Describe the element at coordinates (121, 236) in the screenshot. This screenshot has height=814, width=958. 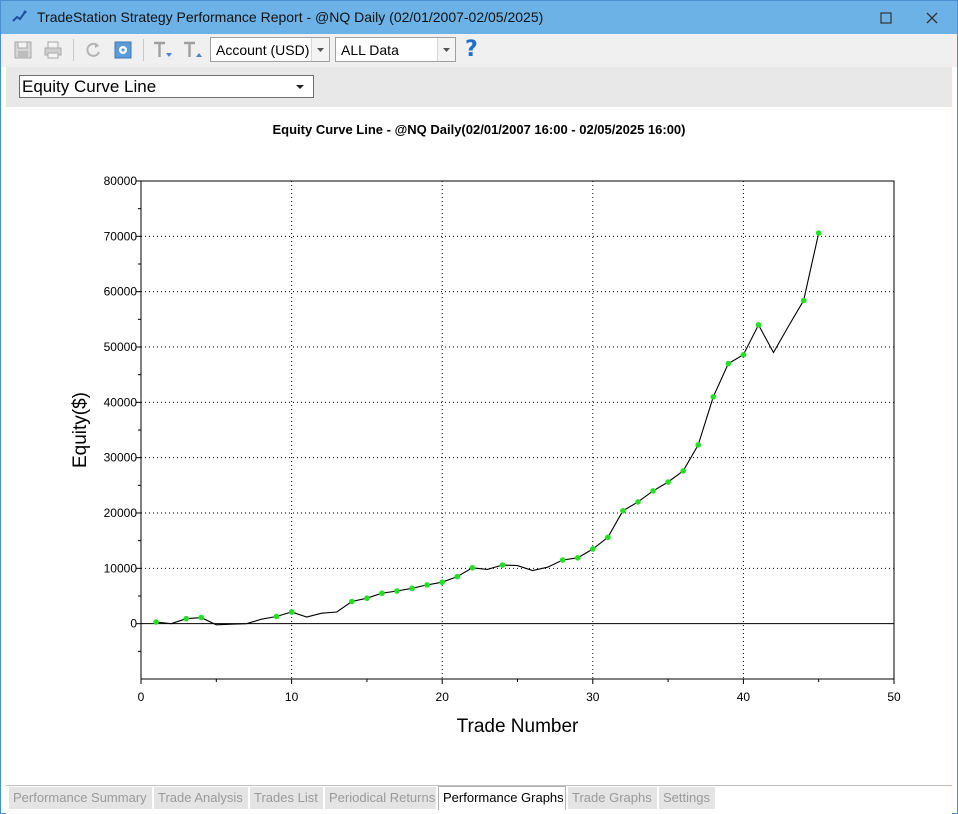
I see `y-tick-label: 70000` at that location.